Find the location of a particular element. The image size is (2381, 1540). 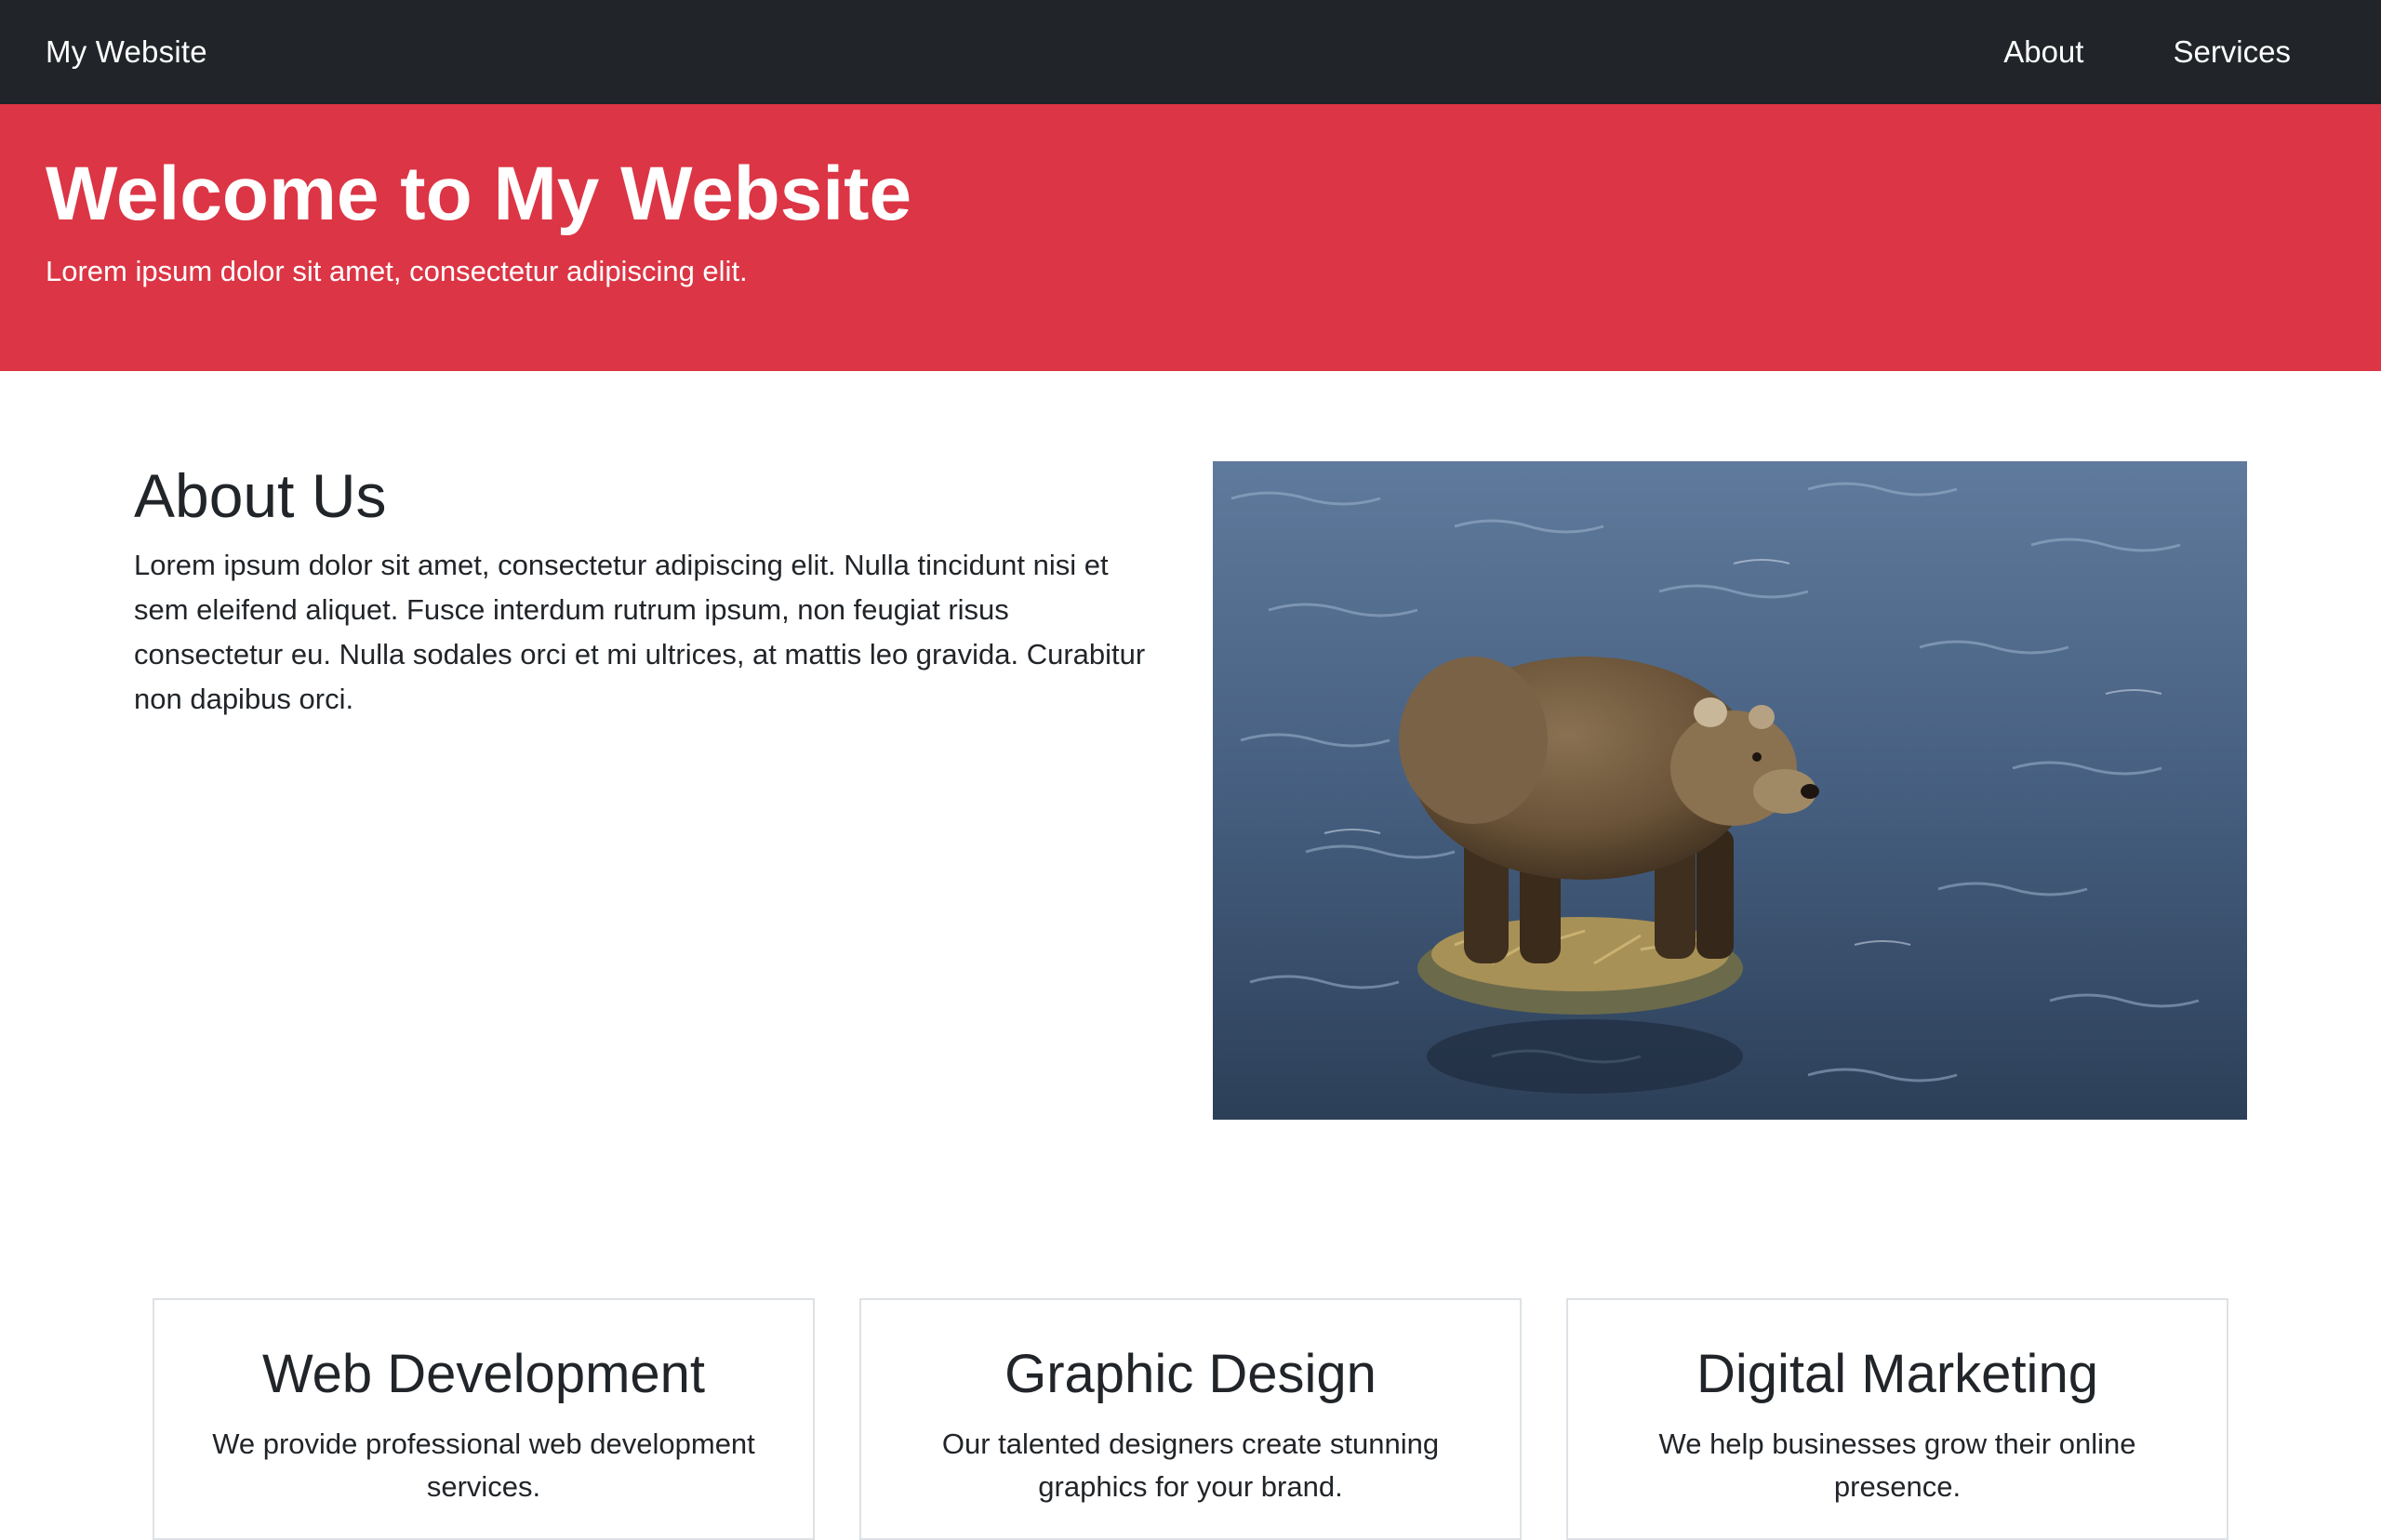

about-heading: About Us is located at coordinates (260, 495).